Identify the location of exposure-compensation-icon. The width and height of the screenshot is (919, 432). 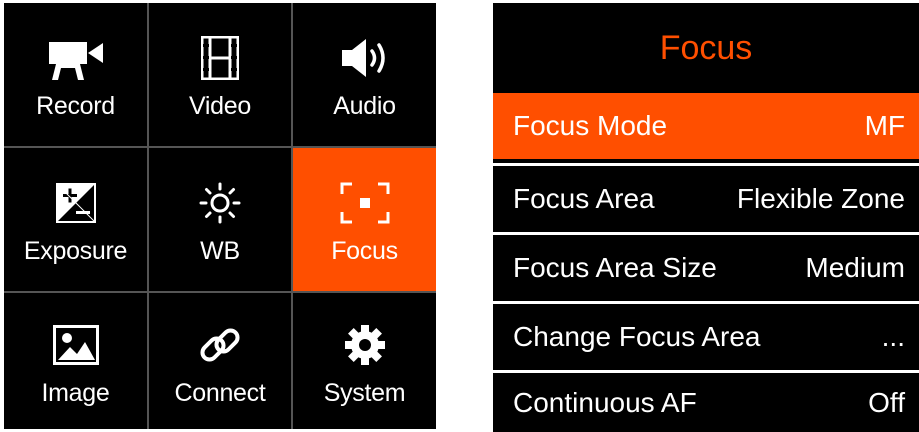
(76, 203).